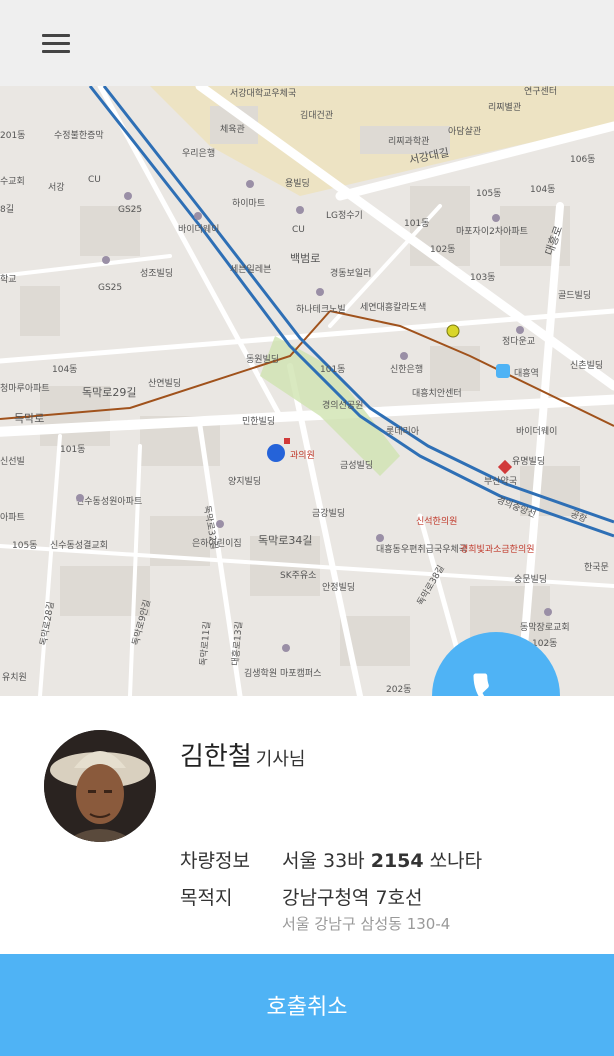 The height and width of the screenshot is (1056, 614). I want to click on map-label: 세연대흥칼라도색, so click(393, 307).